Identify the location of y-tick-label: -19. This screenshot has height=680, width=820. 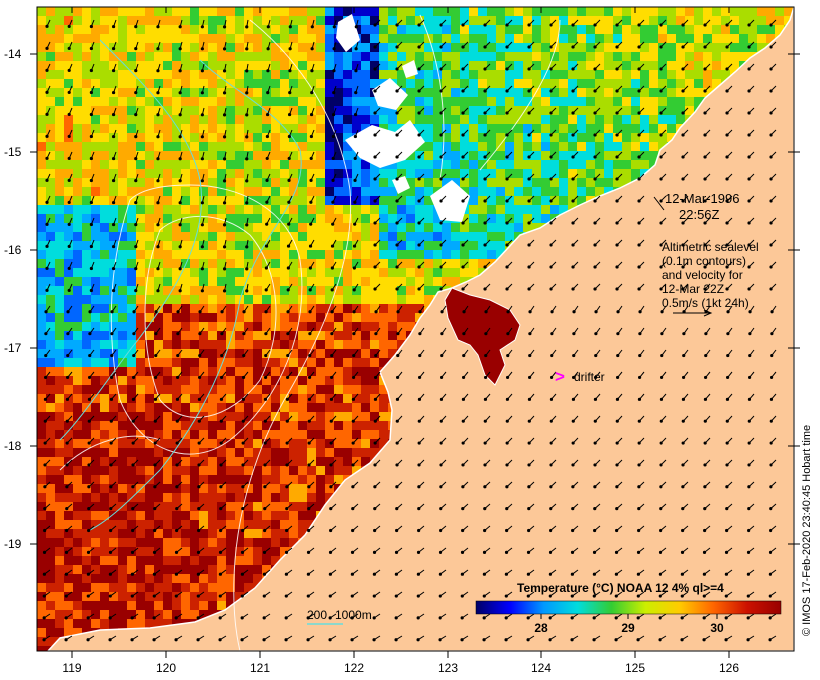
(13, 544).